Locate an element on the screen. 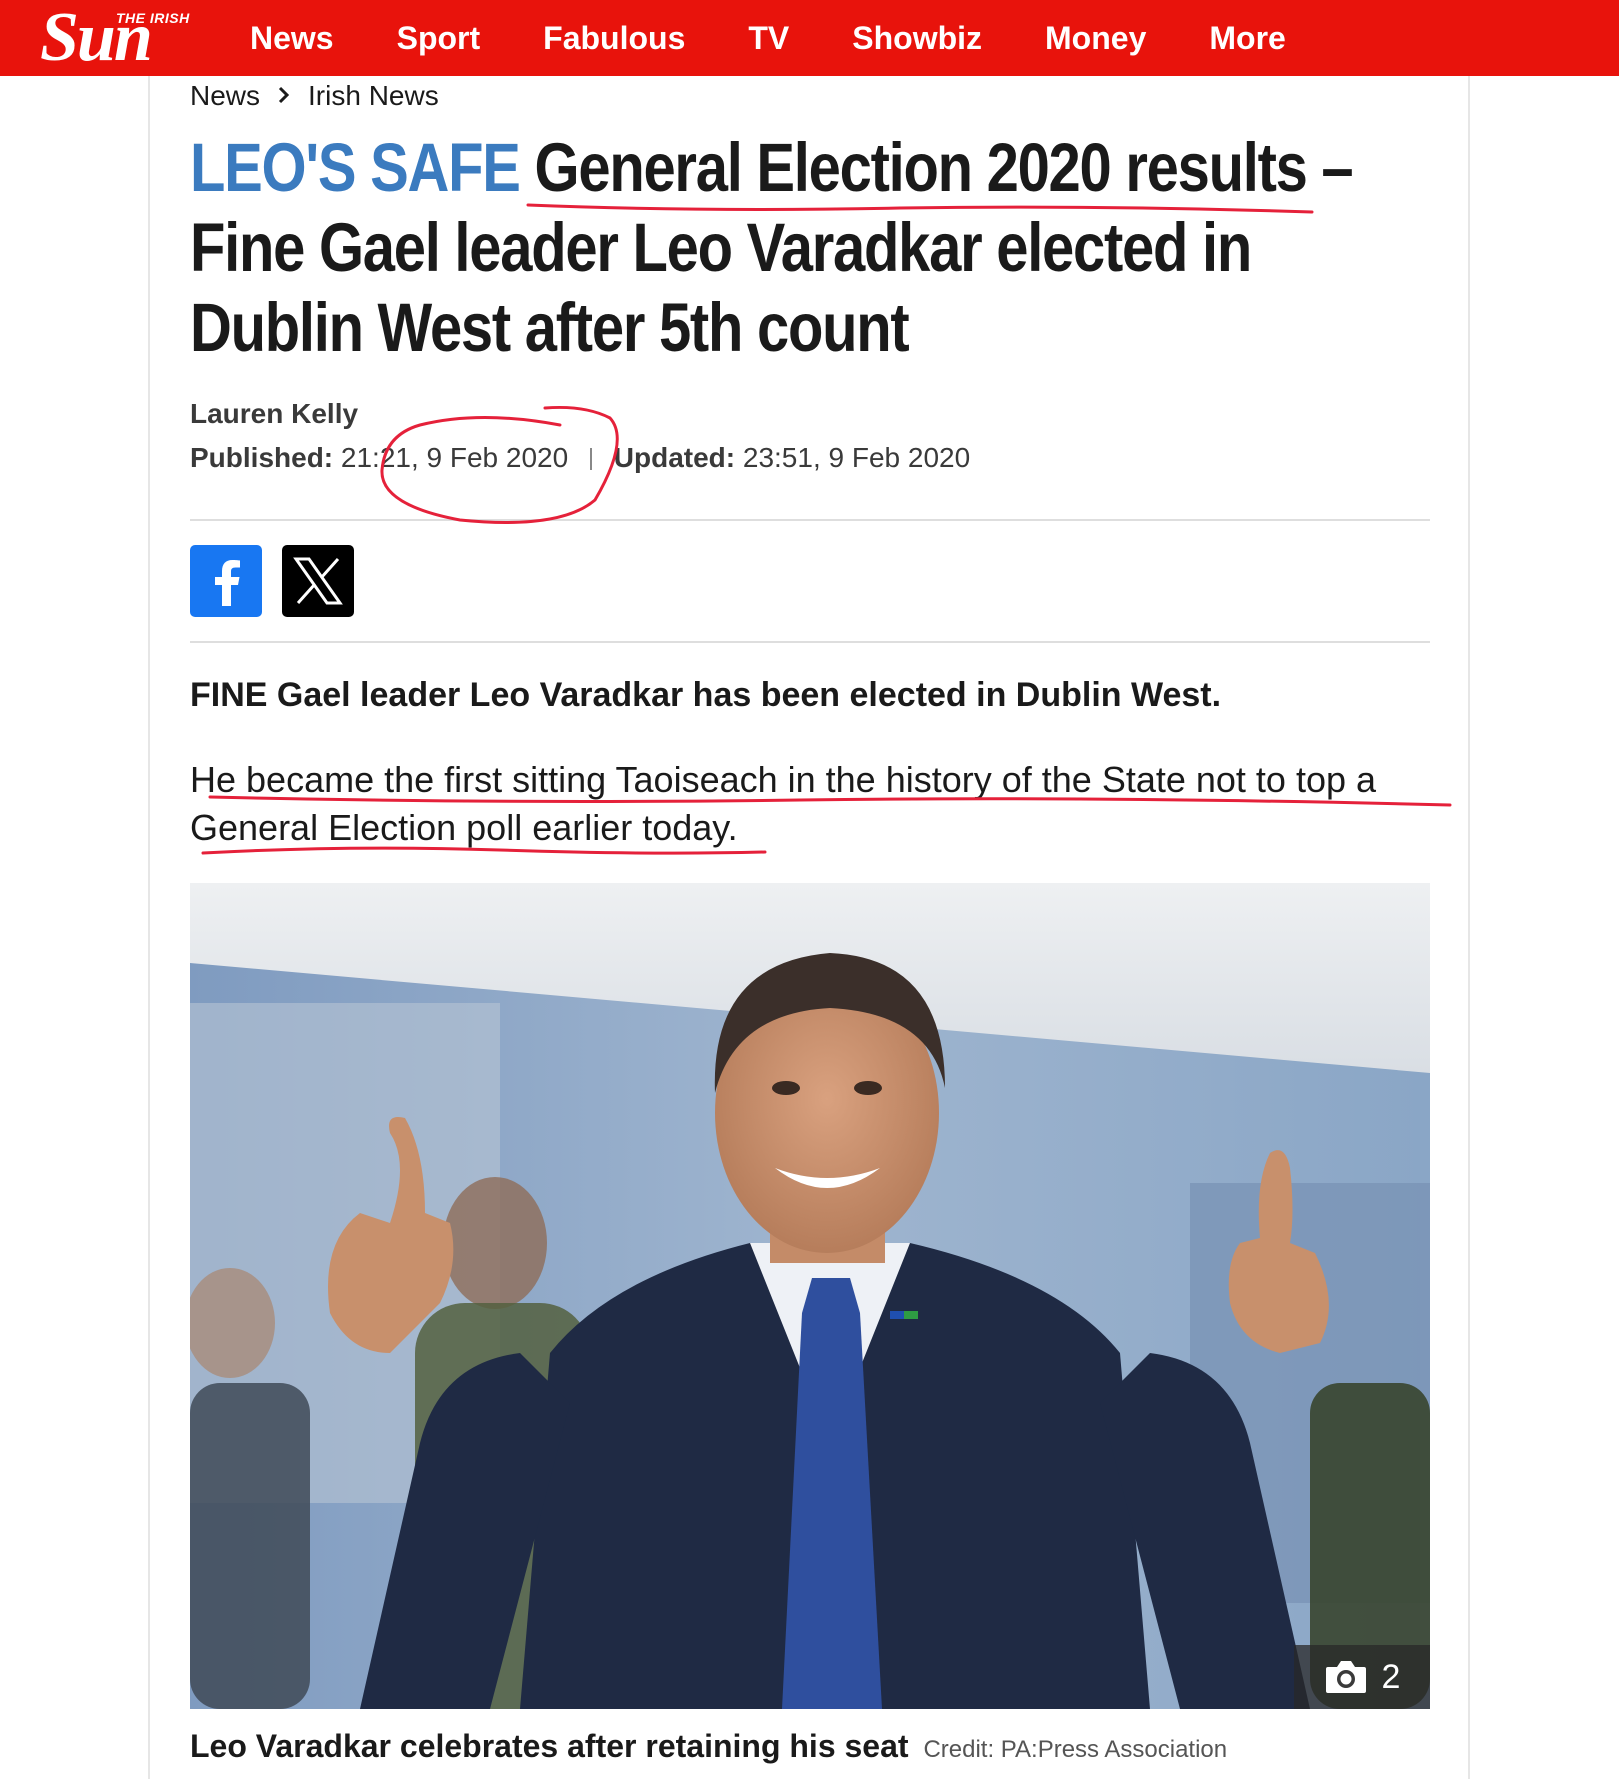 This screenshot has width=1619, height=1779. facebook-icon is located at coordinates (227, 583).